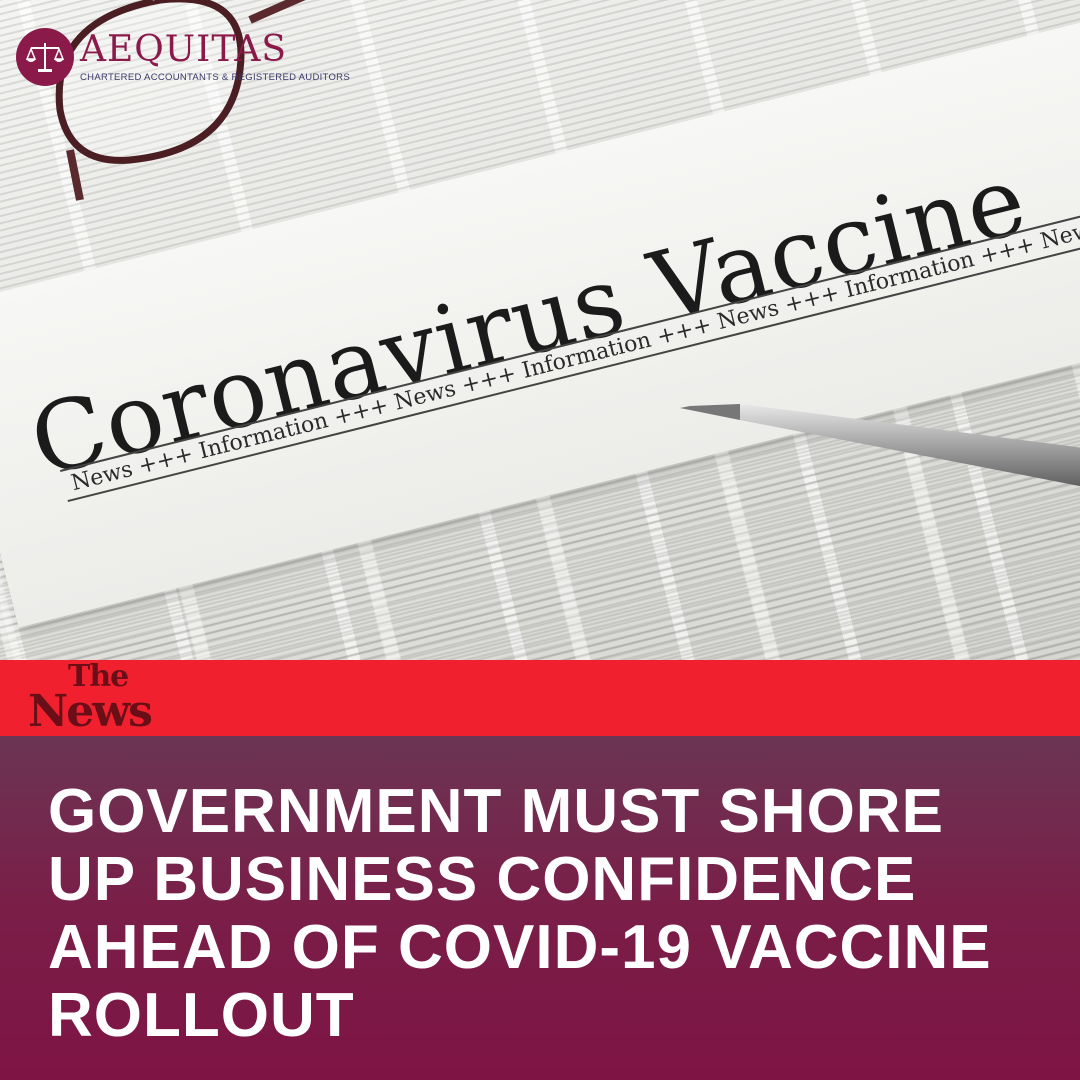 This screenshot has height=1080, width=1080. I want to click on source-logo-news: News, so click(90, 711).